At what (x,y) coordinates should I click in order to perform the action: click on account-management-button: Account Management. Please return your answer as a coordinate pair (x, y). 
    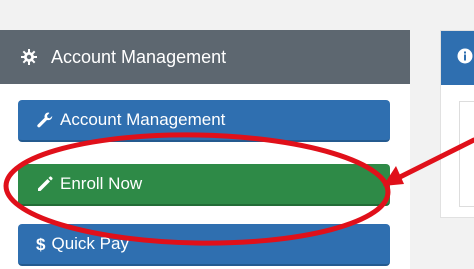
    Looking at the image, I should click on (204, 121).